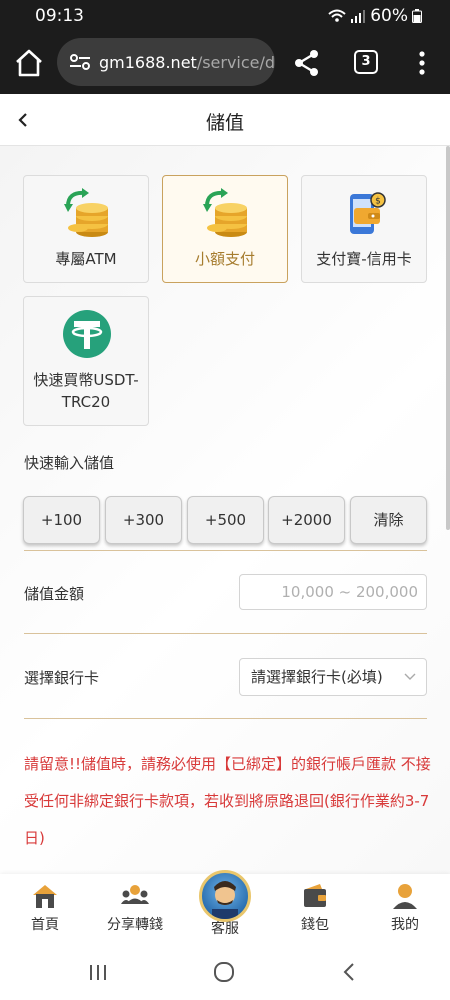 The height and width of the screenshot is (1000, 450). Describe the element at coordinates (135, 894) in the screenshot. I see `share-people-icon` at that location.